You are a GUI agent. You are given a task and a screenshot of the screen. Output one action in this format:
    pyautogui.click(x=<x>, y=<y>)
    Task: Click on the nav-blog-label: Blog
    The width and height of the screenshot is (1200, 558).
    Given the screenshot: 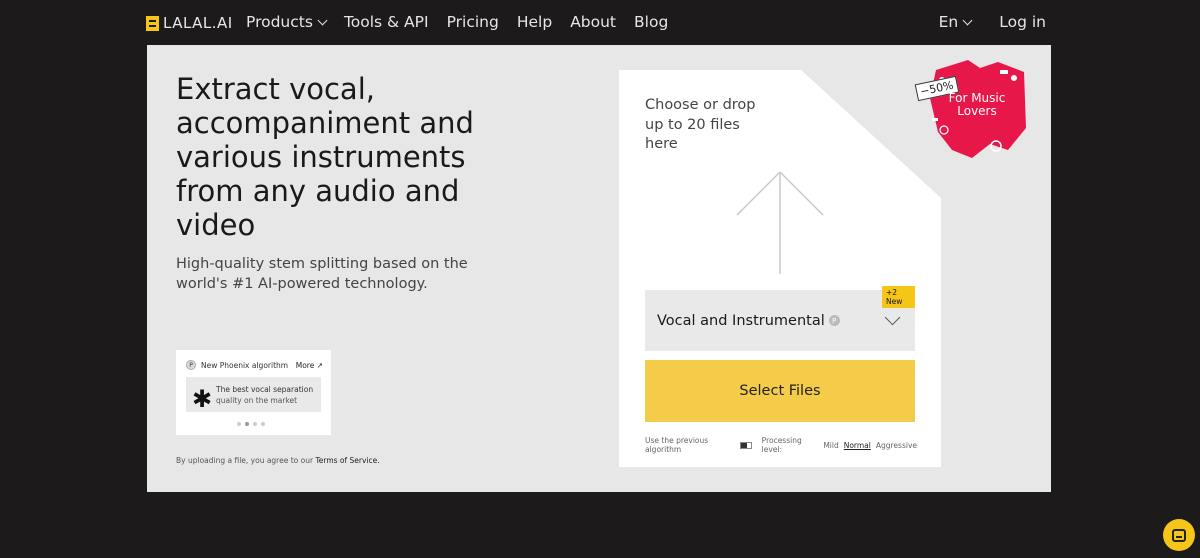 What is the action you would take?
    pyautogui.click(x=651, y=22)
    